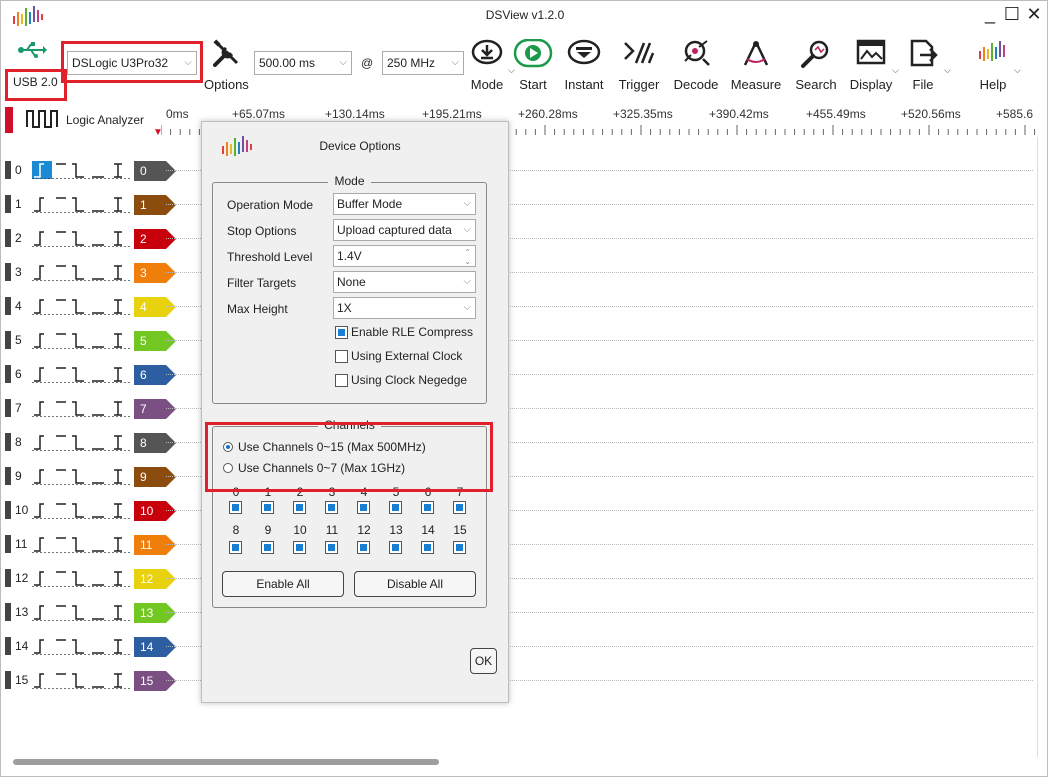  Describe the element at coordinates (404, 282) in the screenshot. I see `filter-targets-select: None ⌵` at that location.